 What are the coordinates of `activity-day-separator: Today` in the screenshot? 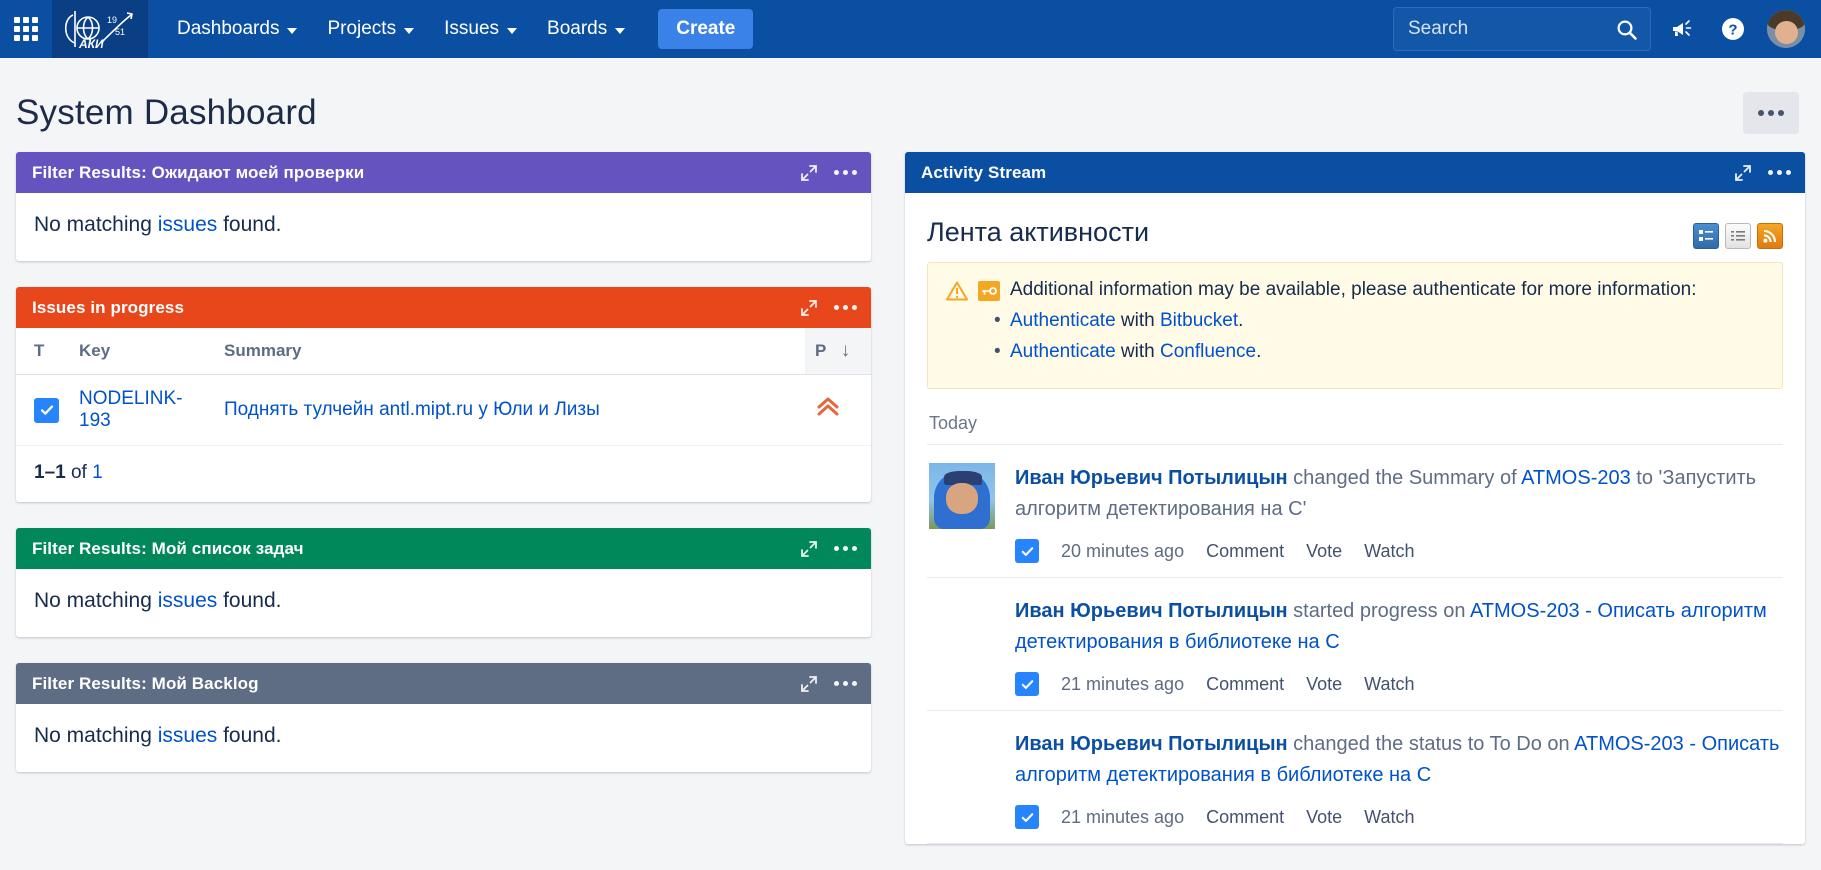 It's located at (1355, 422).